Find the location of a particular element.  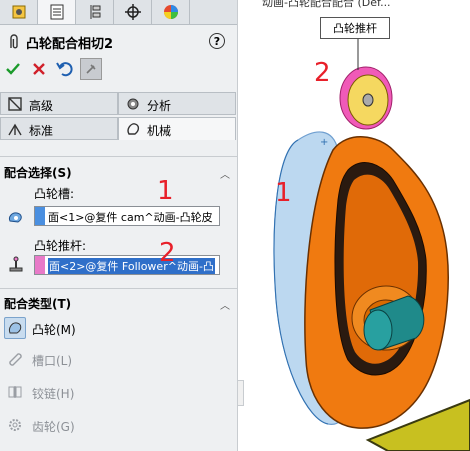

mate-tabs-row1: 高级 分析 is located at coordinates (118, 104).